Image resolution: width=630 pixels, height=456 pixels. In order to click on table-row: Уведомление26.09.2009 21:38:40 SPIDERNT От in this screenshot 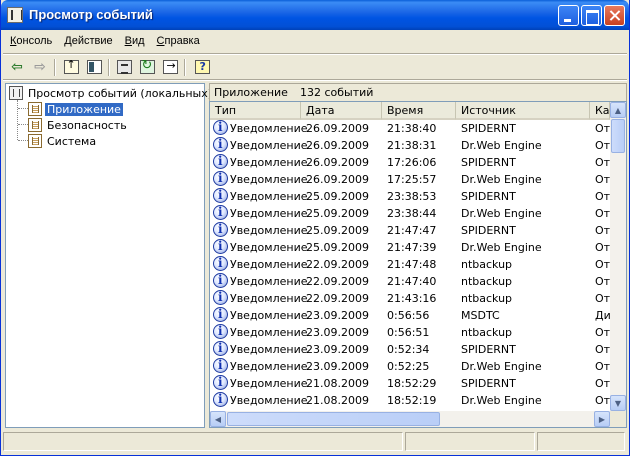, I will do `click(410, 128)`.